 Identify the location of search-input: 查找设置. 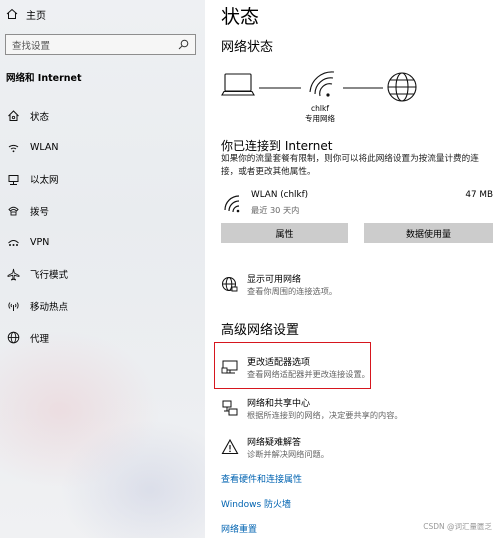
(100, 44).